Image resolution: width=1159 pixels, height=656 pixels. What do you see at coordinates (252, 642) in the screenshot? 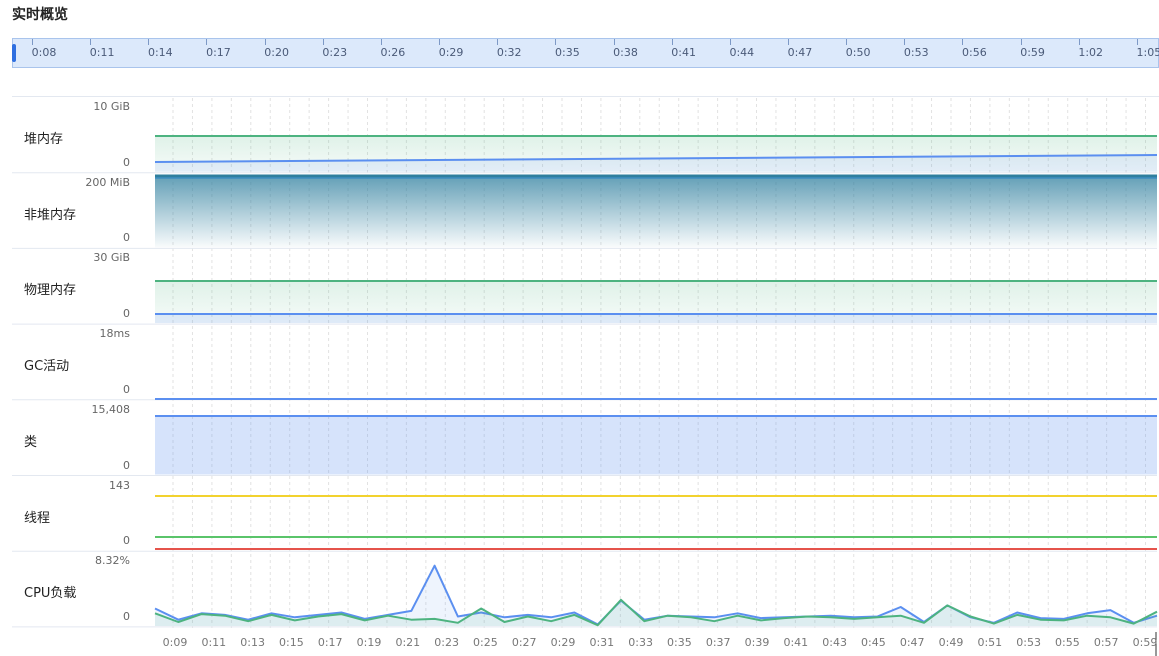
I see `x-tick-label: 0:13` at bounding box center [252, 642].